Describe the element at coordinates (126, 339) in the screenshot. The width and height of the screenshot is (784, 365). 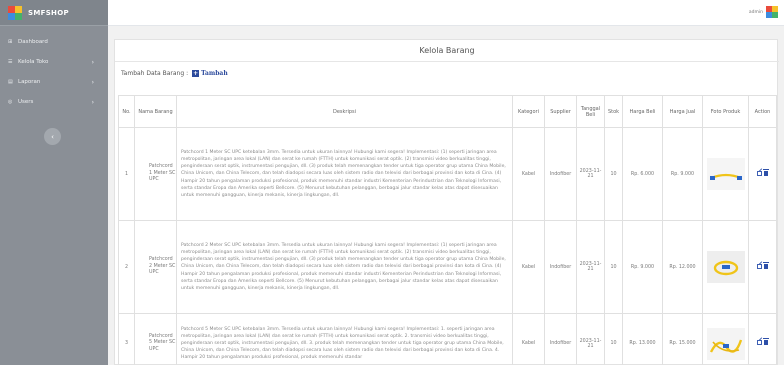
I see `cell-no: 3` at that location.